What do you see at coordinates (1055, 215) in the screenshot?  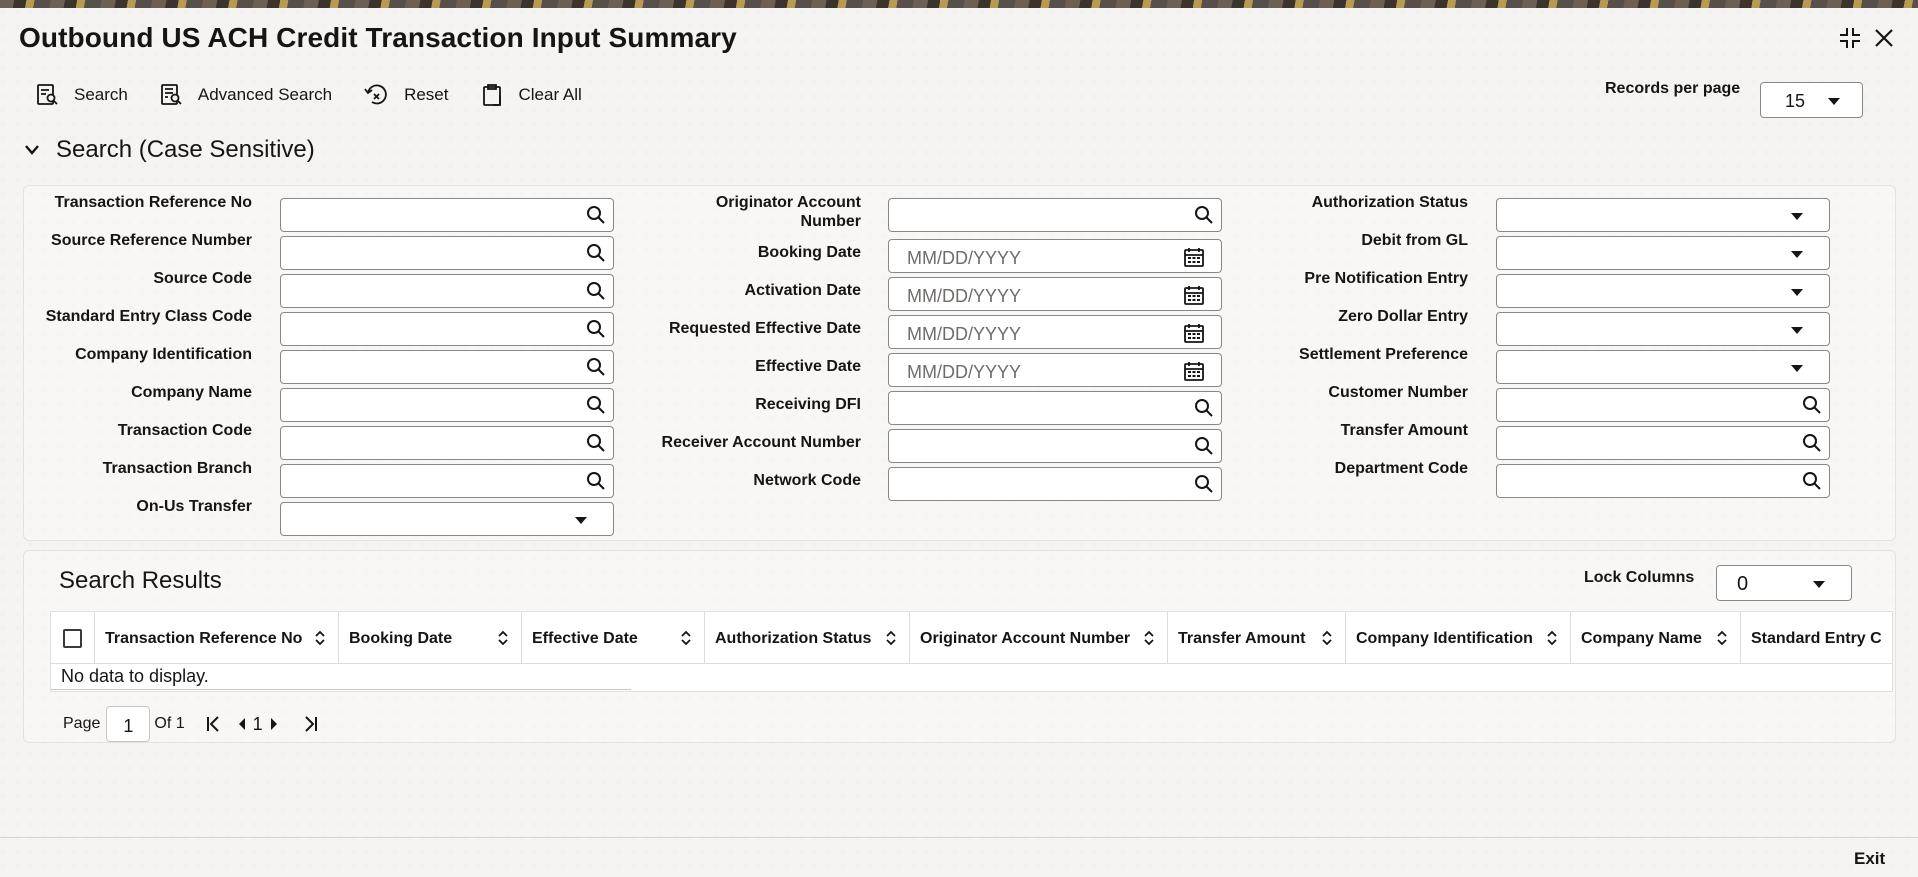 I see `originator-account-number-input` at bounding box center [1055, 215].